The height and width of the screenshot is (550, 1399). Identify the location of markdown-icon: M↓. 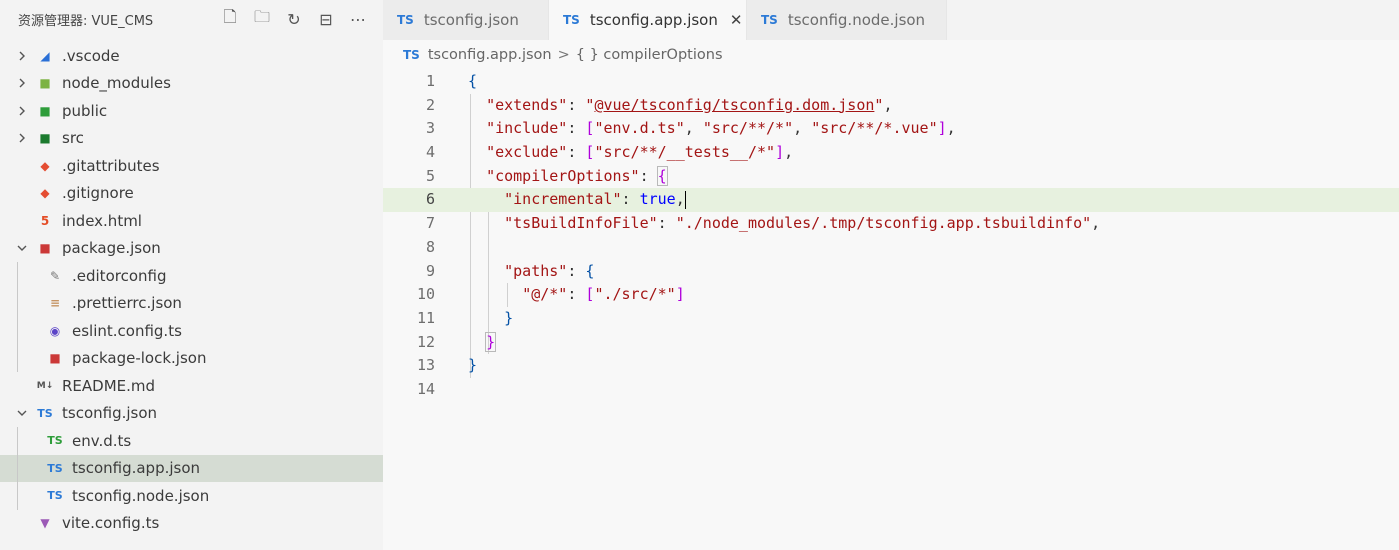
(45, 385).